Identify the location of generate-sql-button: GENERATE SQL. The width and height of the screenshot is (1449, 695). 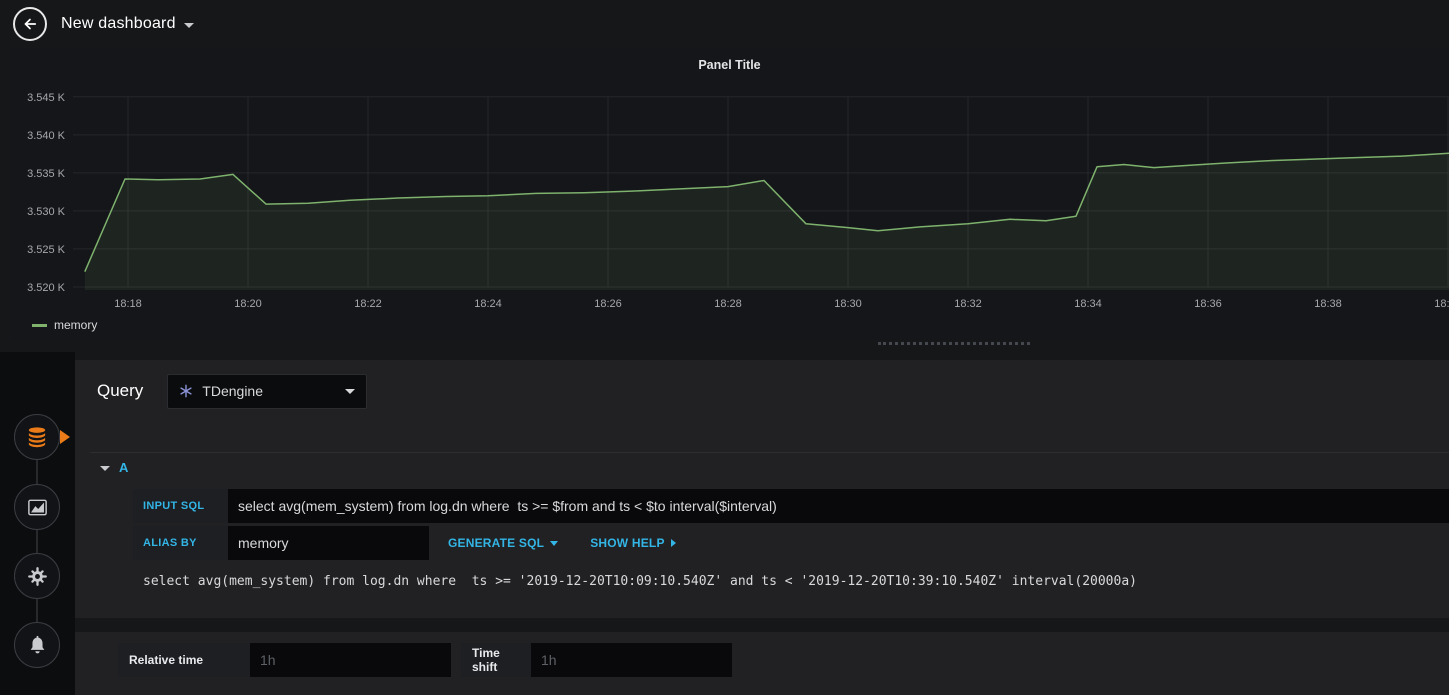
(503, 543).